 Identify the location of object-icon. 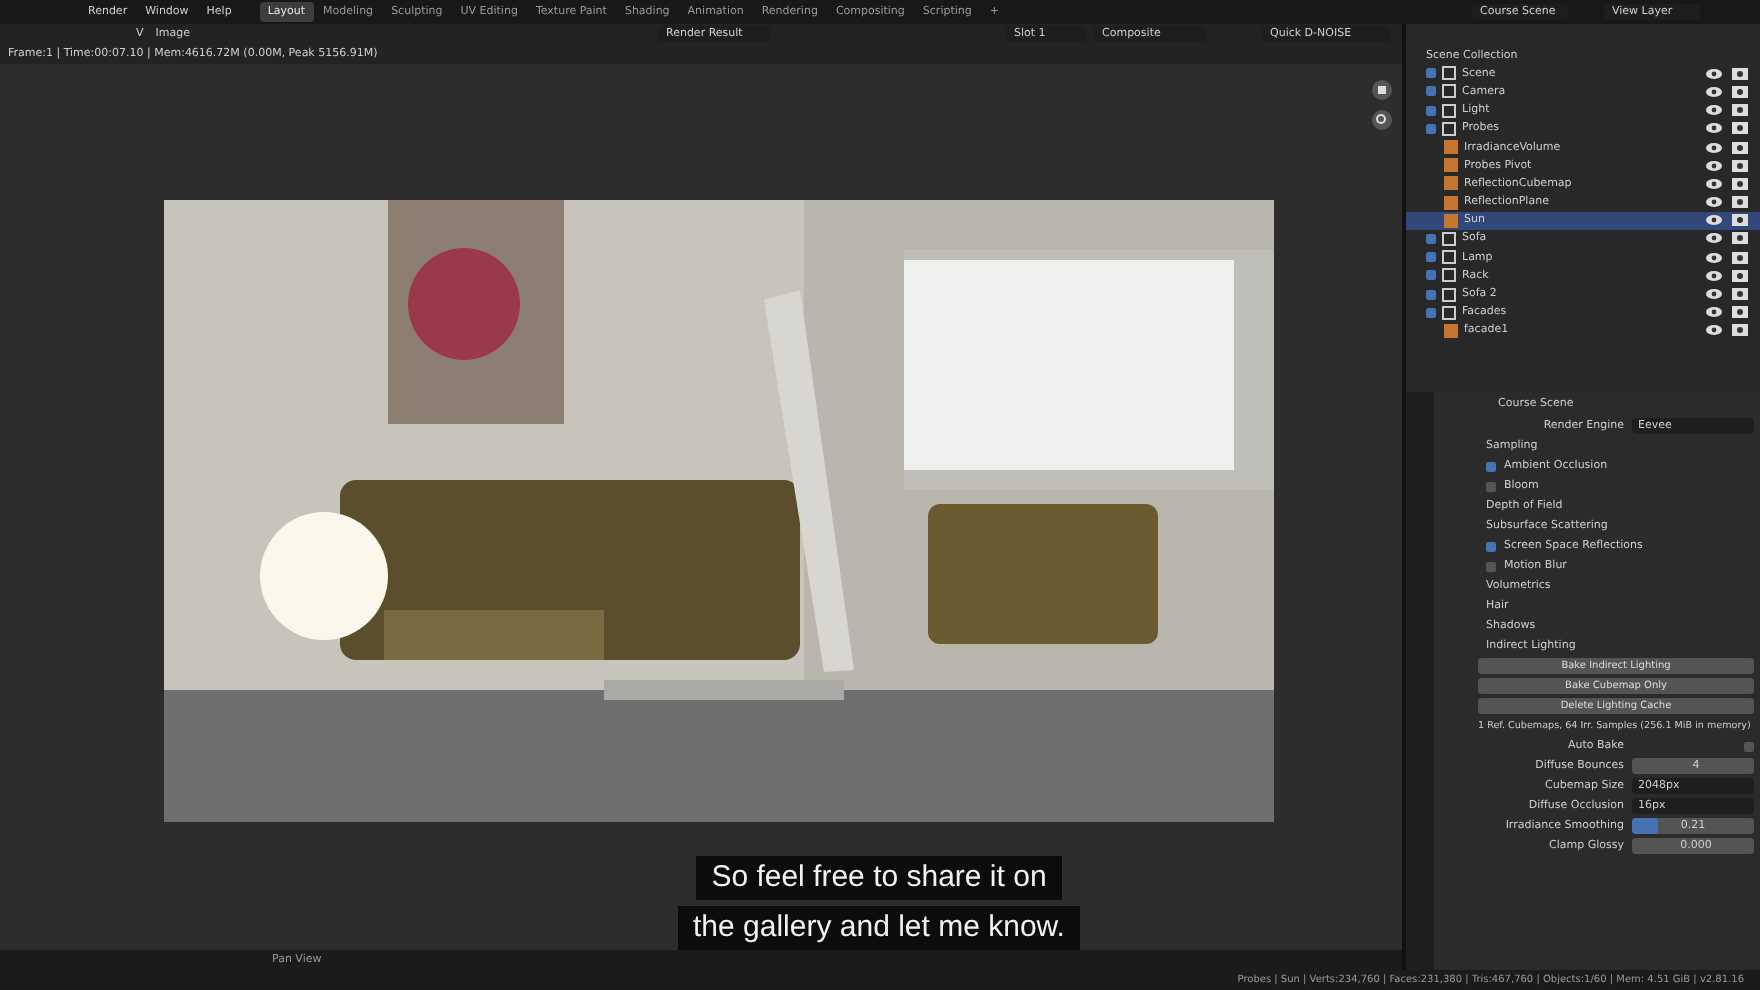
(1451, 330).